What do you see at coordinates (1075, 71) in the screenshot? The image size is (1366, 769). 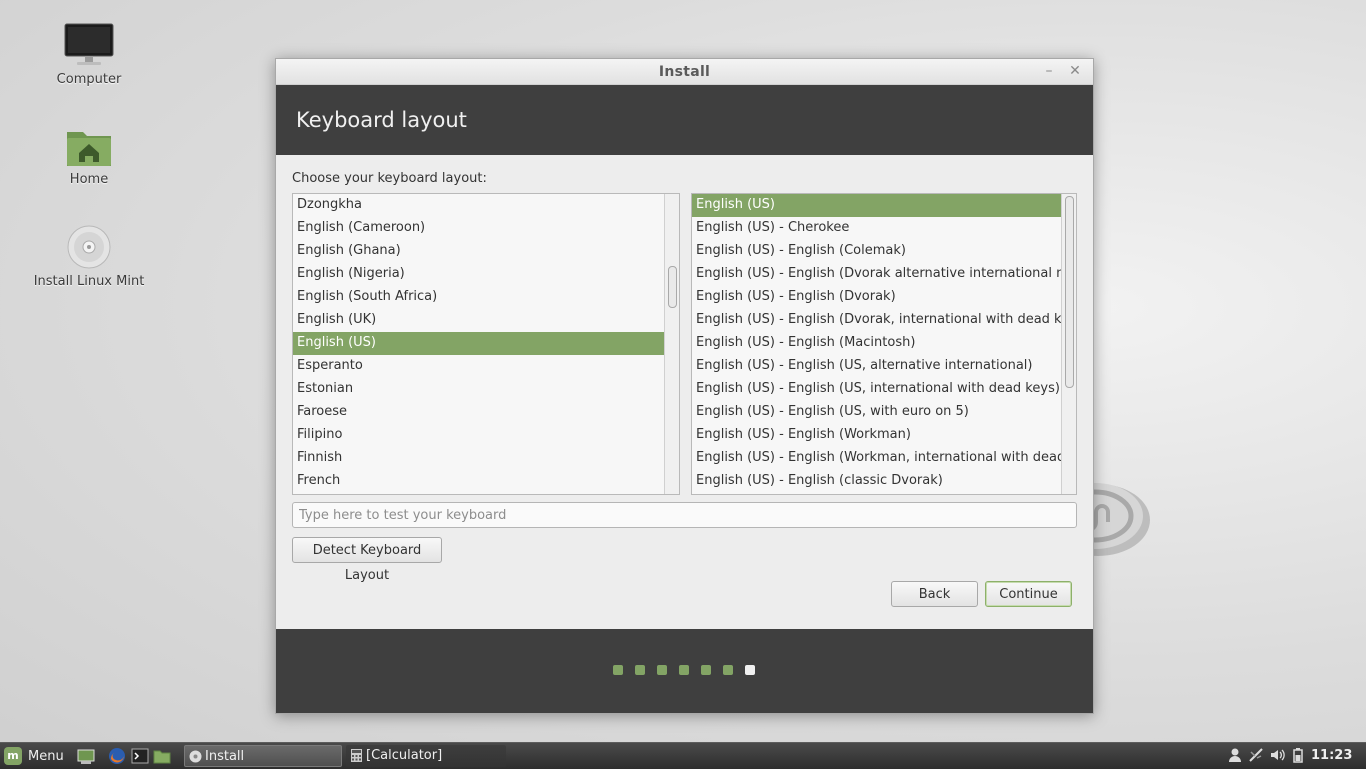 I see `close-icon: ✕` at bounding box center [1075, 71].